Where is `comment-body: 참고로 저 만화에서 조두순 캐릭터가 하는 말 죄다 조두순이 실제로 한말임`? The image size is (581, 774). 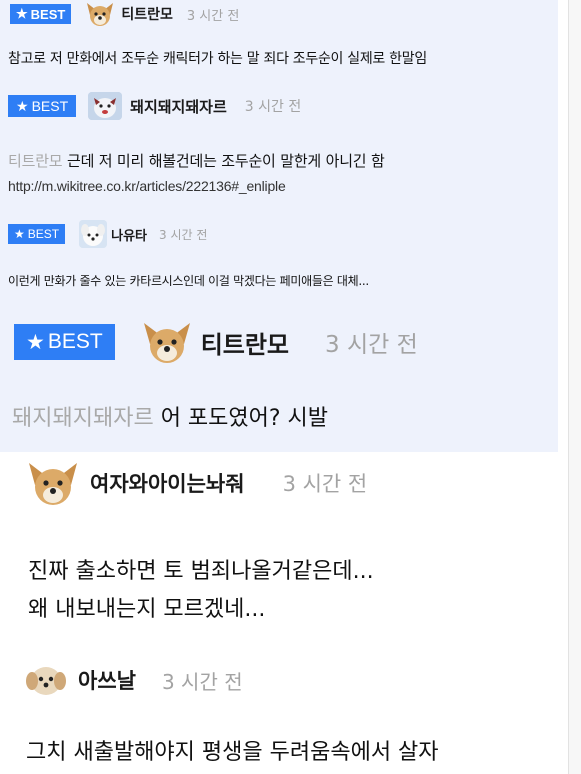 comment-body: 참고로 저 만화에서 조두순 캐릭터가 하는 말 죄다 조두순이 실제로 한말임 is located at coordinates (284, 60).